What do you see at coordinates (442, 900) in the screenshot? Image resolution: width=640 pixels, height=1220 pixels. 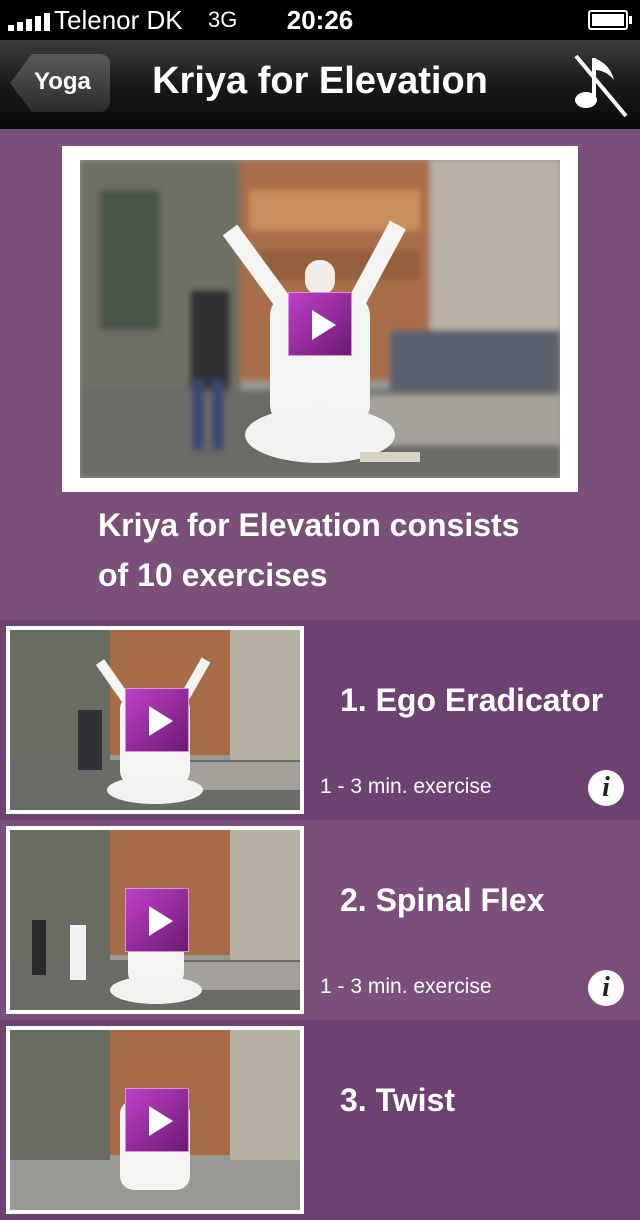 I see `exercise-title: 2. Spinal Flex` at bounding box center [442, 900].